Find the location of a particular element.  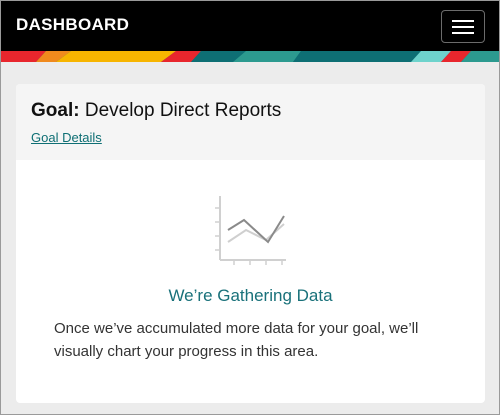

line-chart-icon is located at coordinates (250, 230).